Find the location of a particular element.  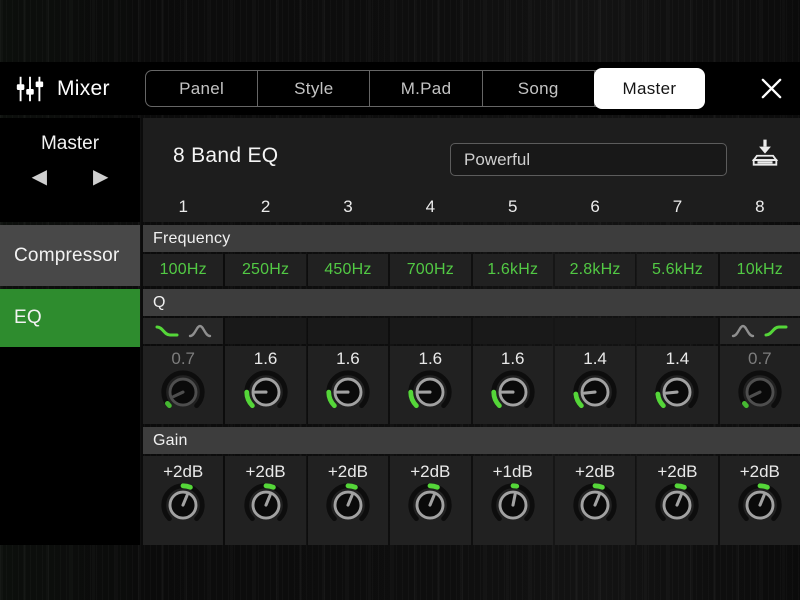

band-number: 2 is located at coordinates (265, 206).